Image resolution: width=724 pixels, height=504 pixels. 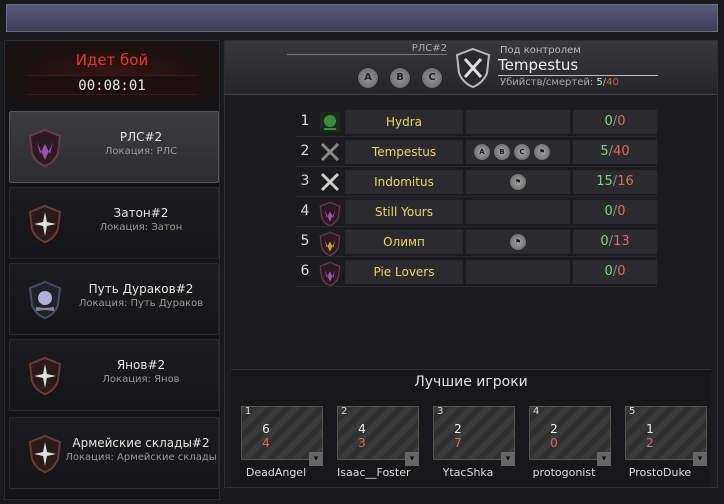 What do you see at coordinates (305, 211) in the screenshot?
I see `team-rank: 4` at bounding box center [305, 211].